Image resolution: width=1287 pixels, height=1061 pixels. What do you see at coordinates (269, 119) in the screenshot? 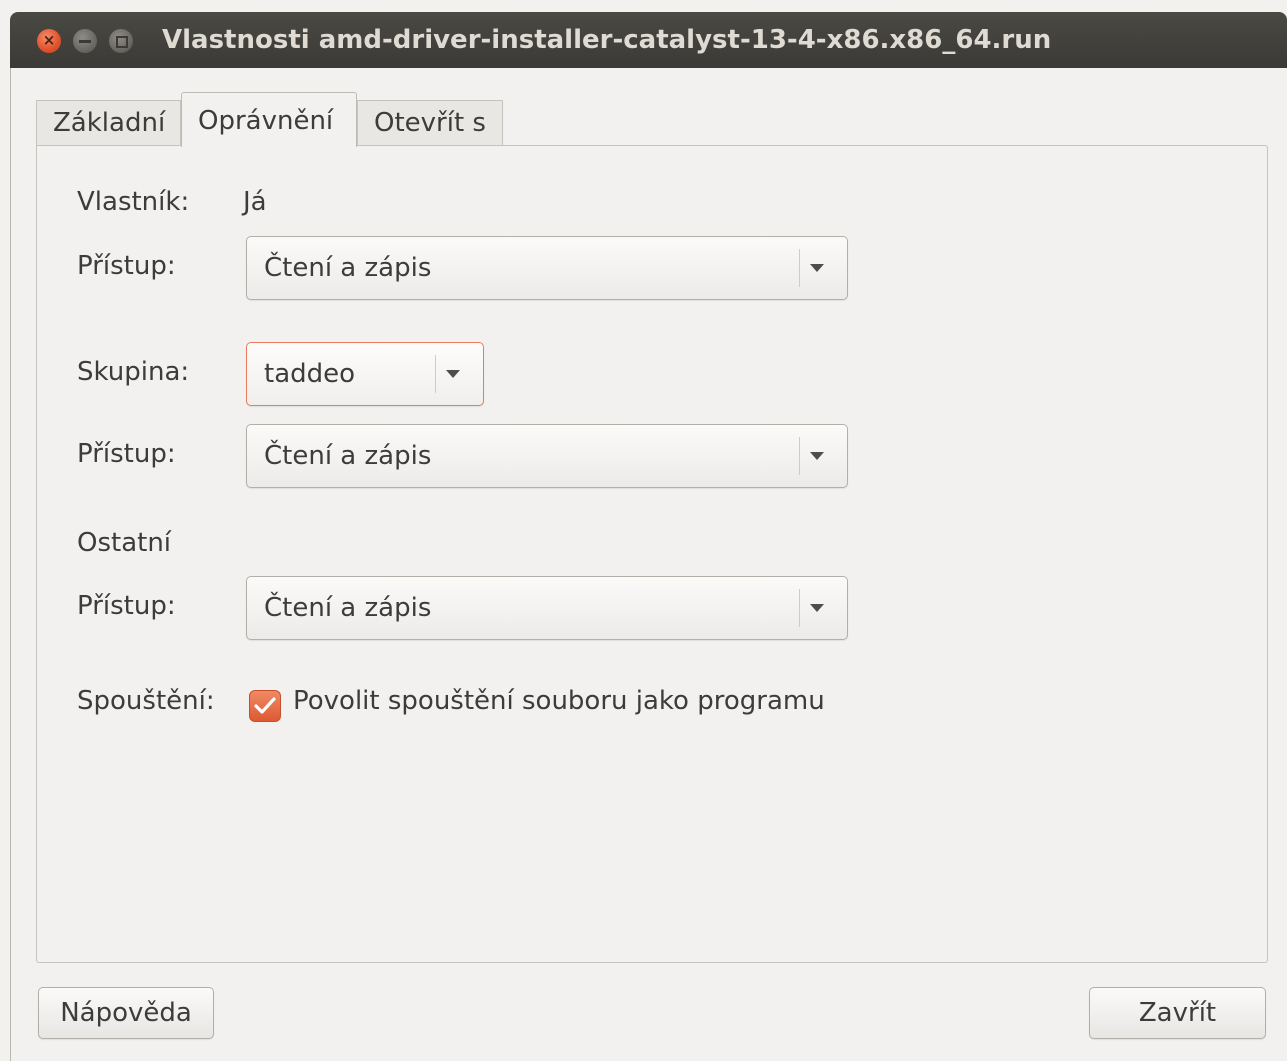
I see `tab-permissions: Oprávnění` at bounding box center [269, 119].